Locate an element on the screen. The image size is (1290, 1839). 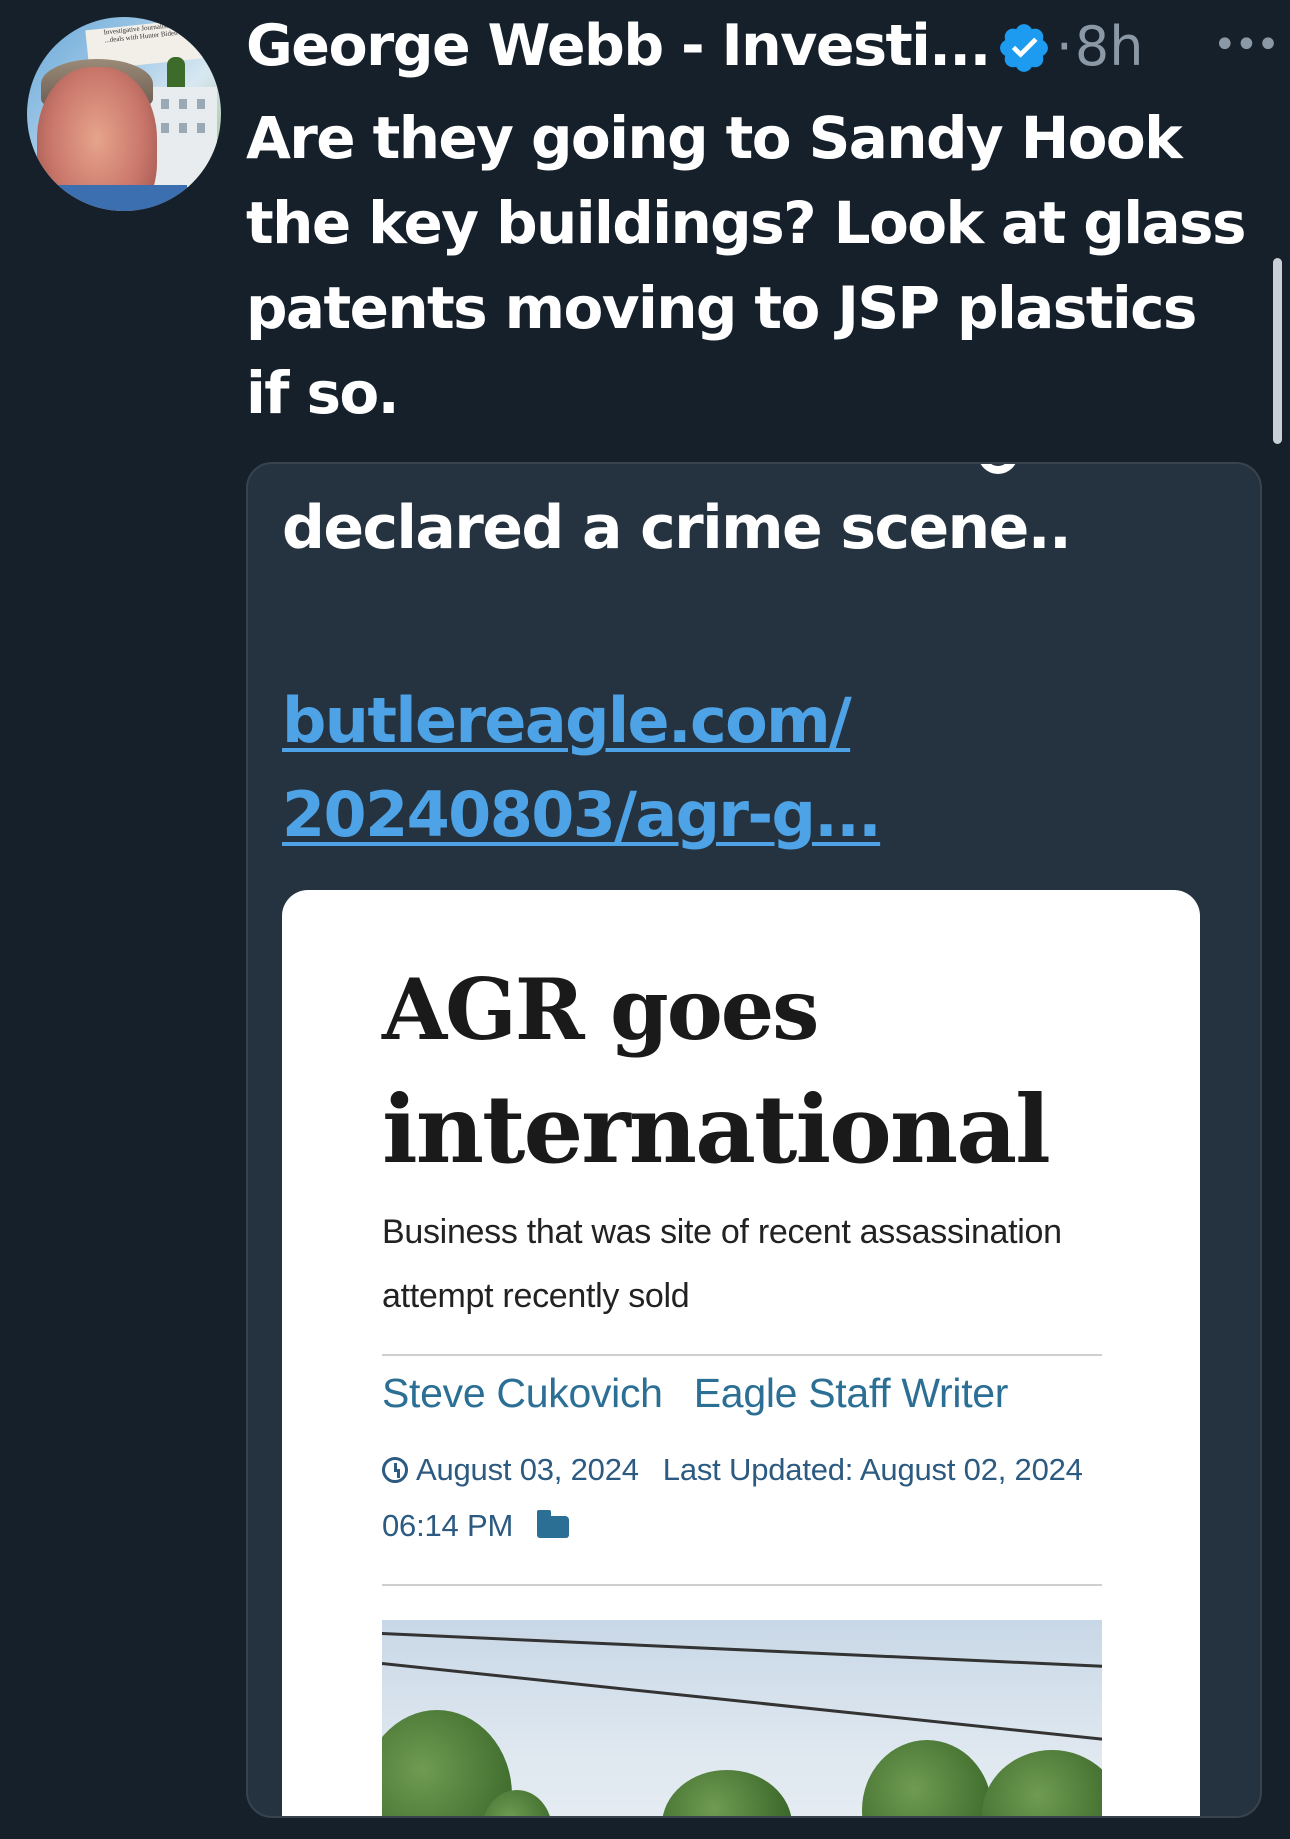
folder-icon is located at coordinates (553, 1524).